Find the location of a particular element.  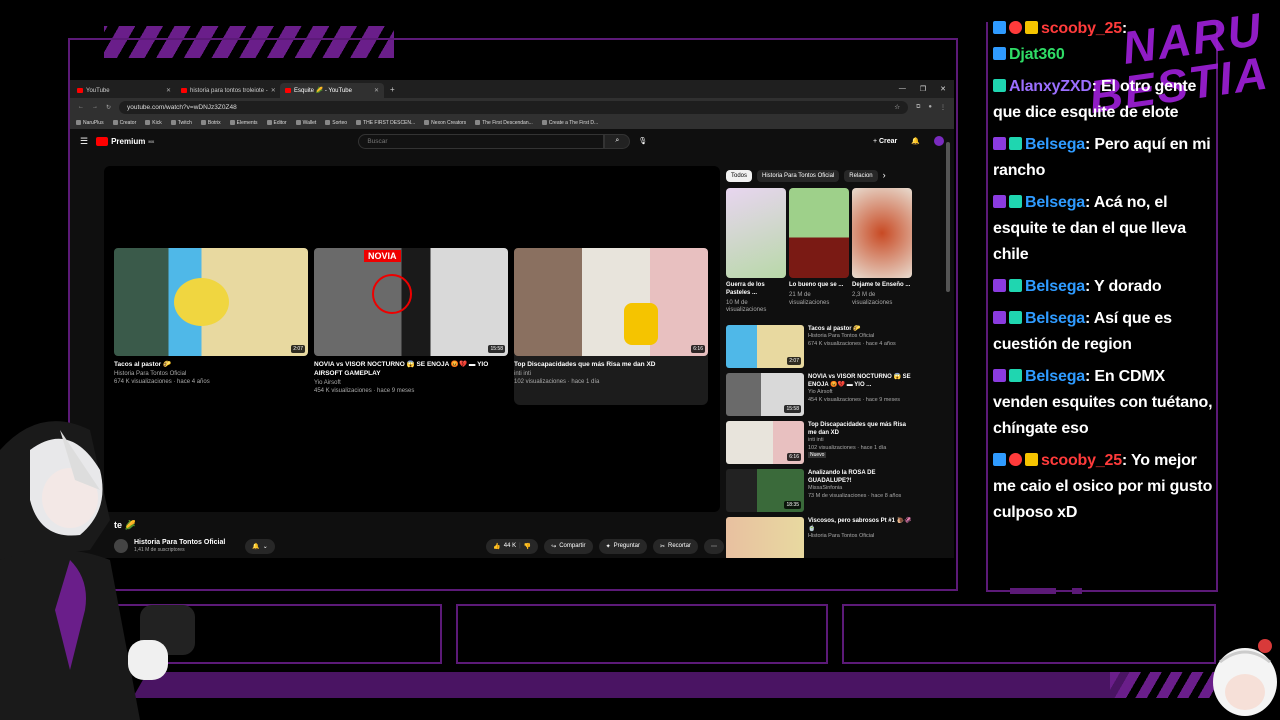

bookmark-item: Nexon Creators is located at coordinates (445, 123).